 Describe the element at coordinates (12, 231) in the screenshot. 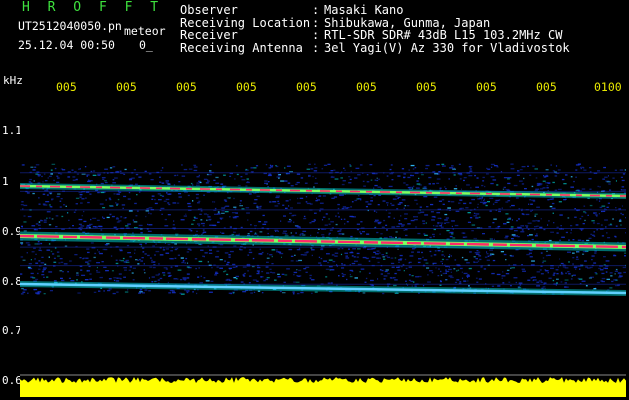

I see `y-tick-label: 0.9` at that location.